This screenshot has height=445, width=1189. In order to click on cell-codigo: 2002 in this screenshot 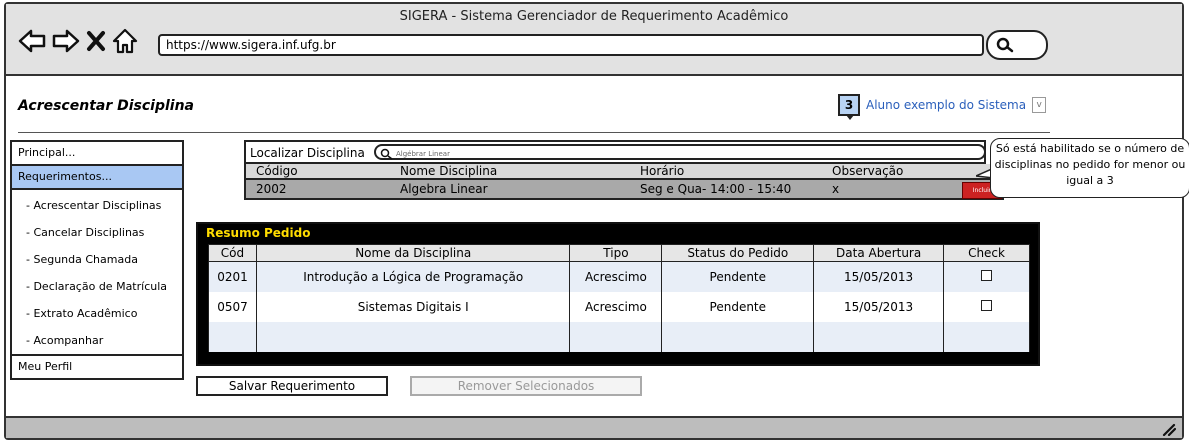, I will do `click(271, 189)`.